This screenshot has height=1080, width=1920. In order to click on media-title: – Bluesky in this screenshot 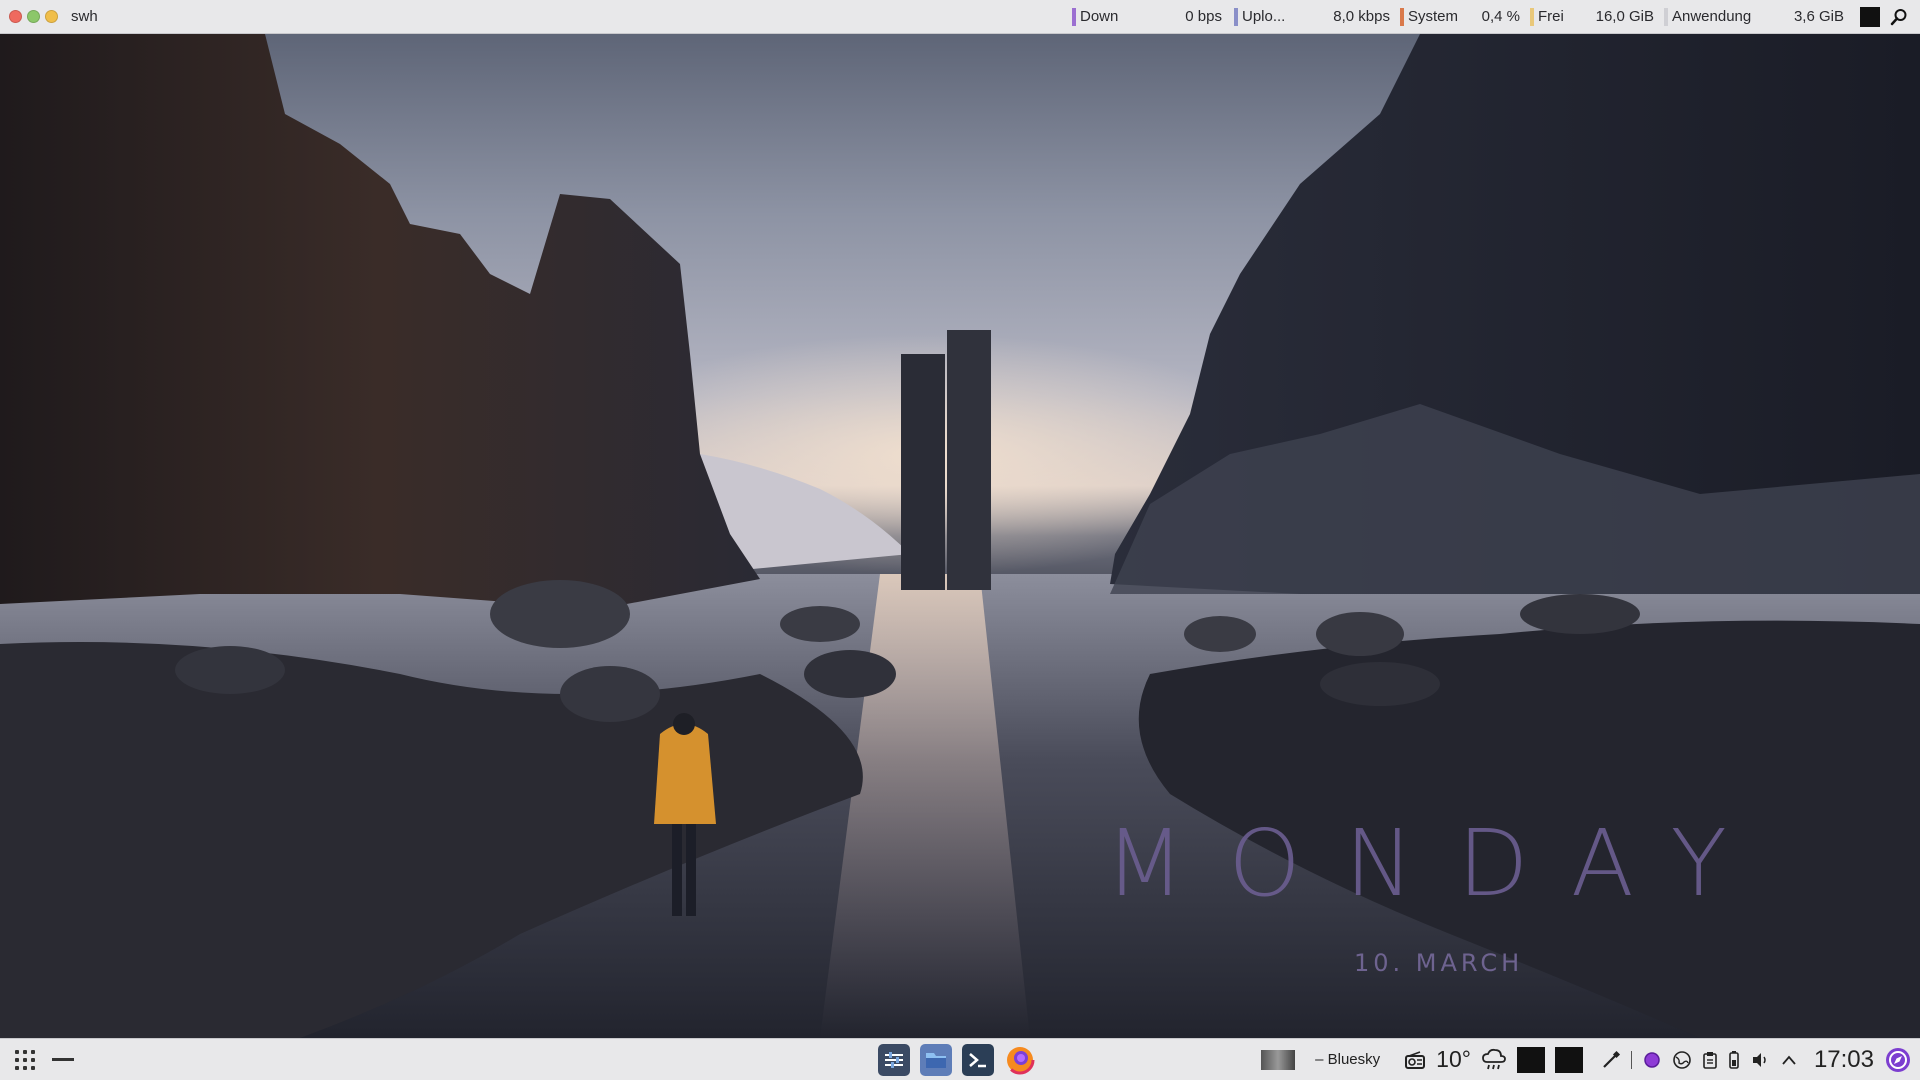, I will do `click(1347, 1059)`.